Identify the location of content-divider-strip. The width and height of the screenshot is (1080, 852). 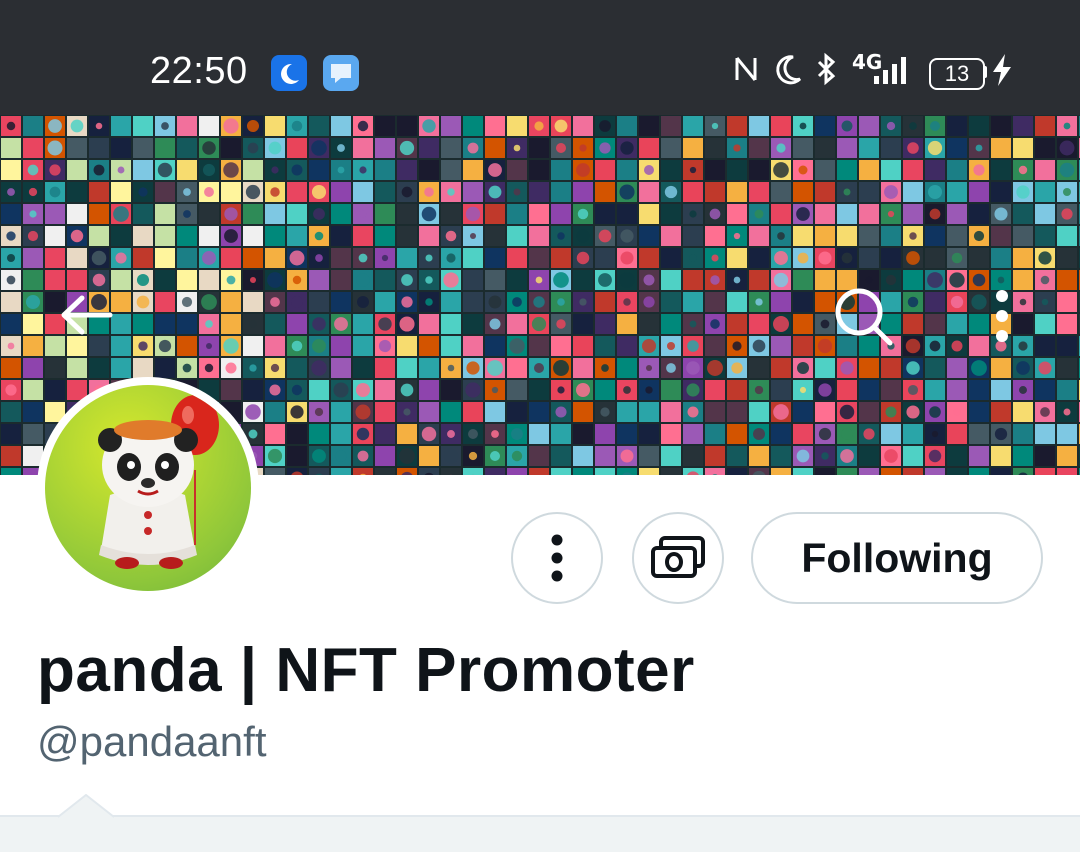
(540, 833).